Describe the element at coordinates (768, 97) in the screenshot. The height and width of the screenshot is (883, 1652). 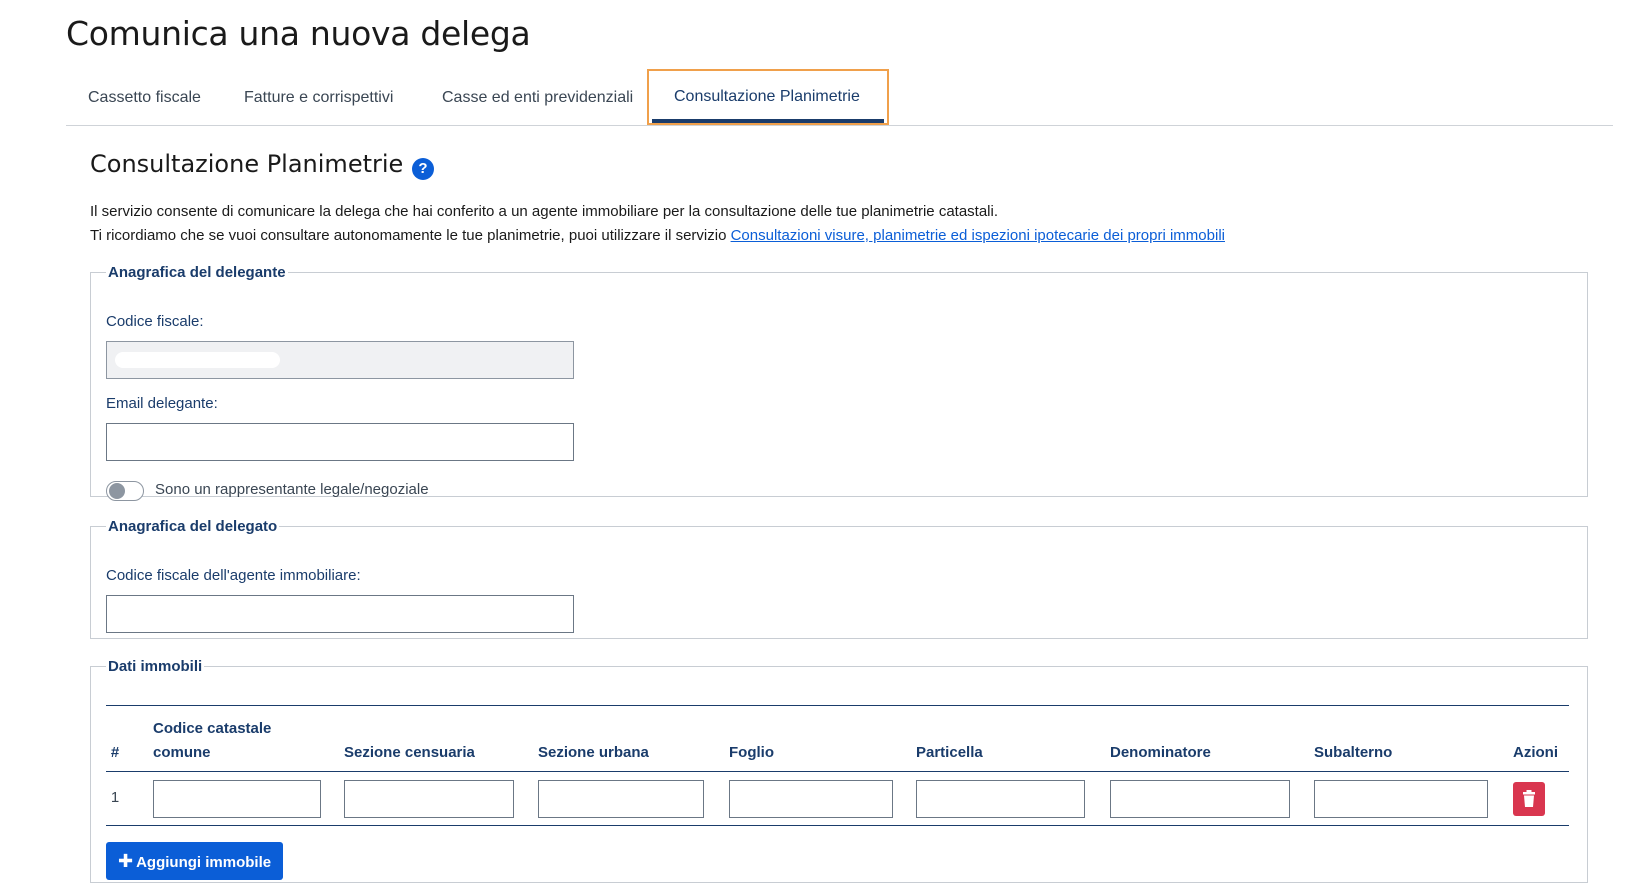
I see `tab-consultazione-planimetrie: Consultazione Planimetrie` at that location.